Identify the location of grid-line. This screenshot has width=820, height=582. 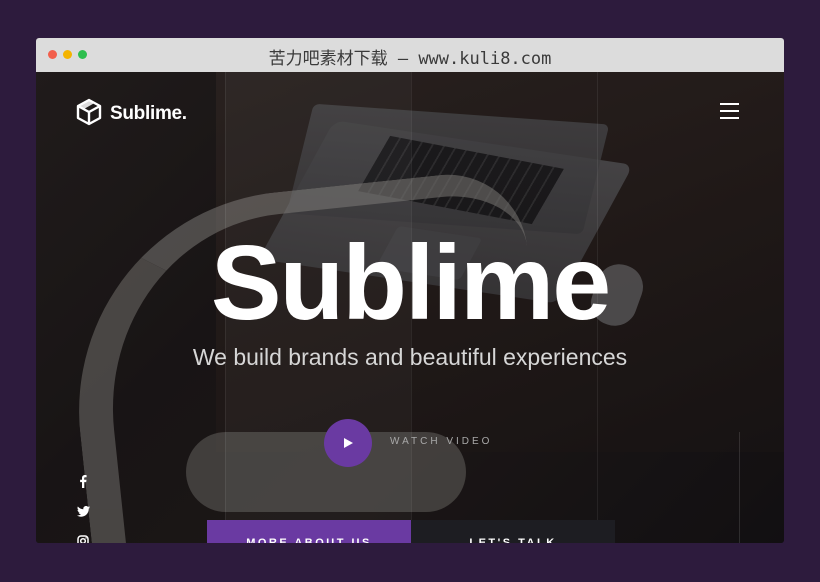
(739, 487).